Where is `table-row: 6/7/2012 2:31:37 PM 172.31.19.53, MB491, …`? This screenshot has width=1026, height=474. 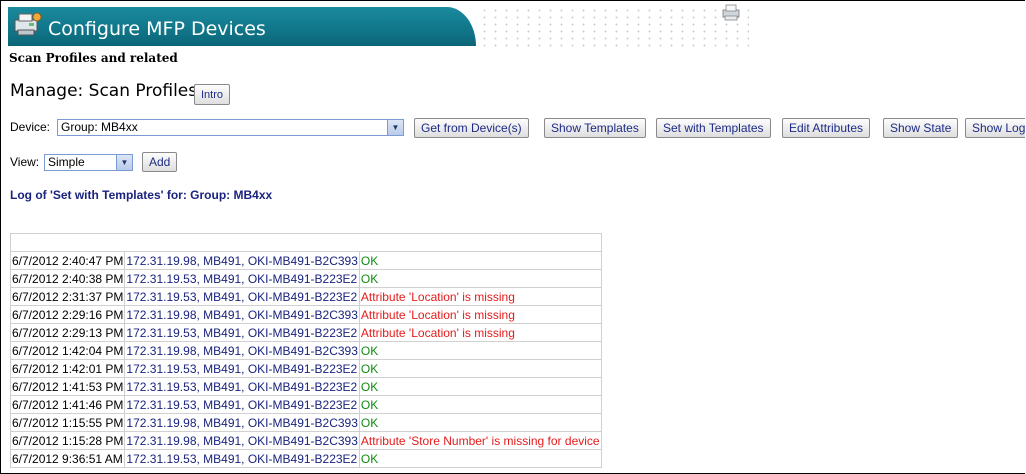
table-row: 6/7/2012 2:31:37 PM 172.31.19.53, MB491, … is located at coordinates (305, 296).